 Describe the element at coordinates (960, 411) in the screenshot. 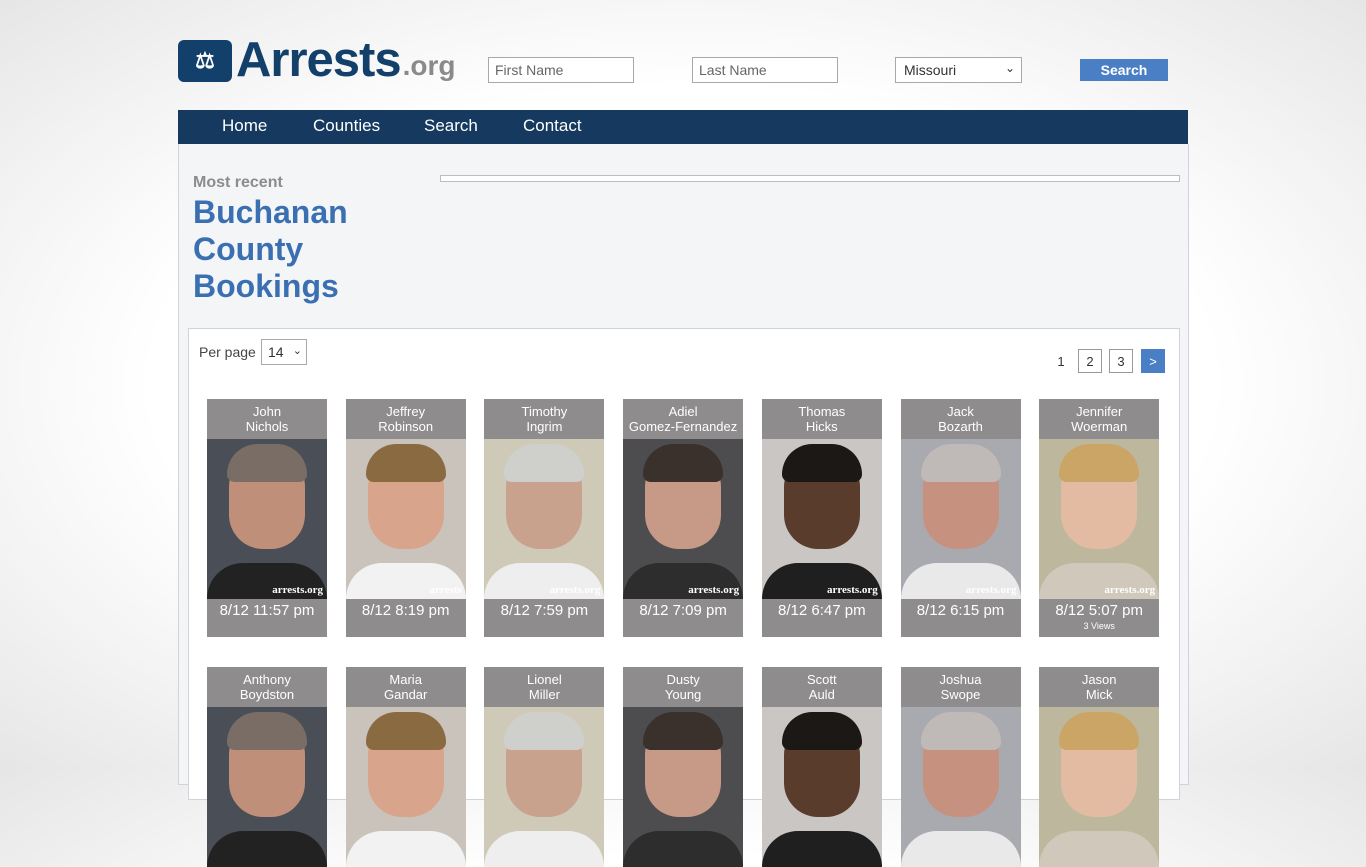

I see `first-name: Jack` at that location.